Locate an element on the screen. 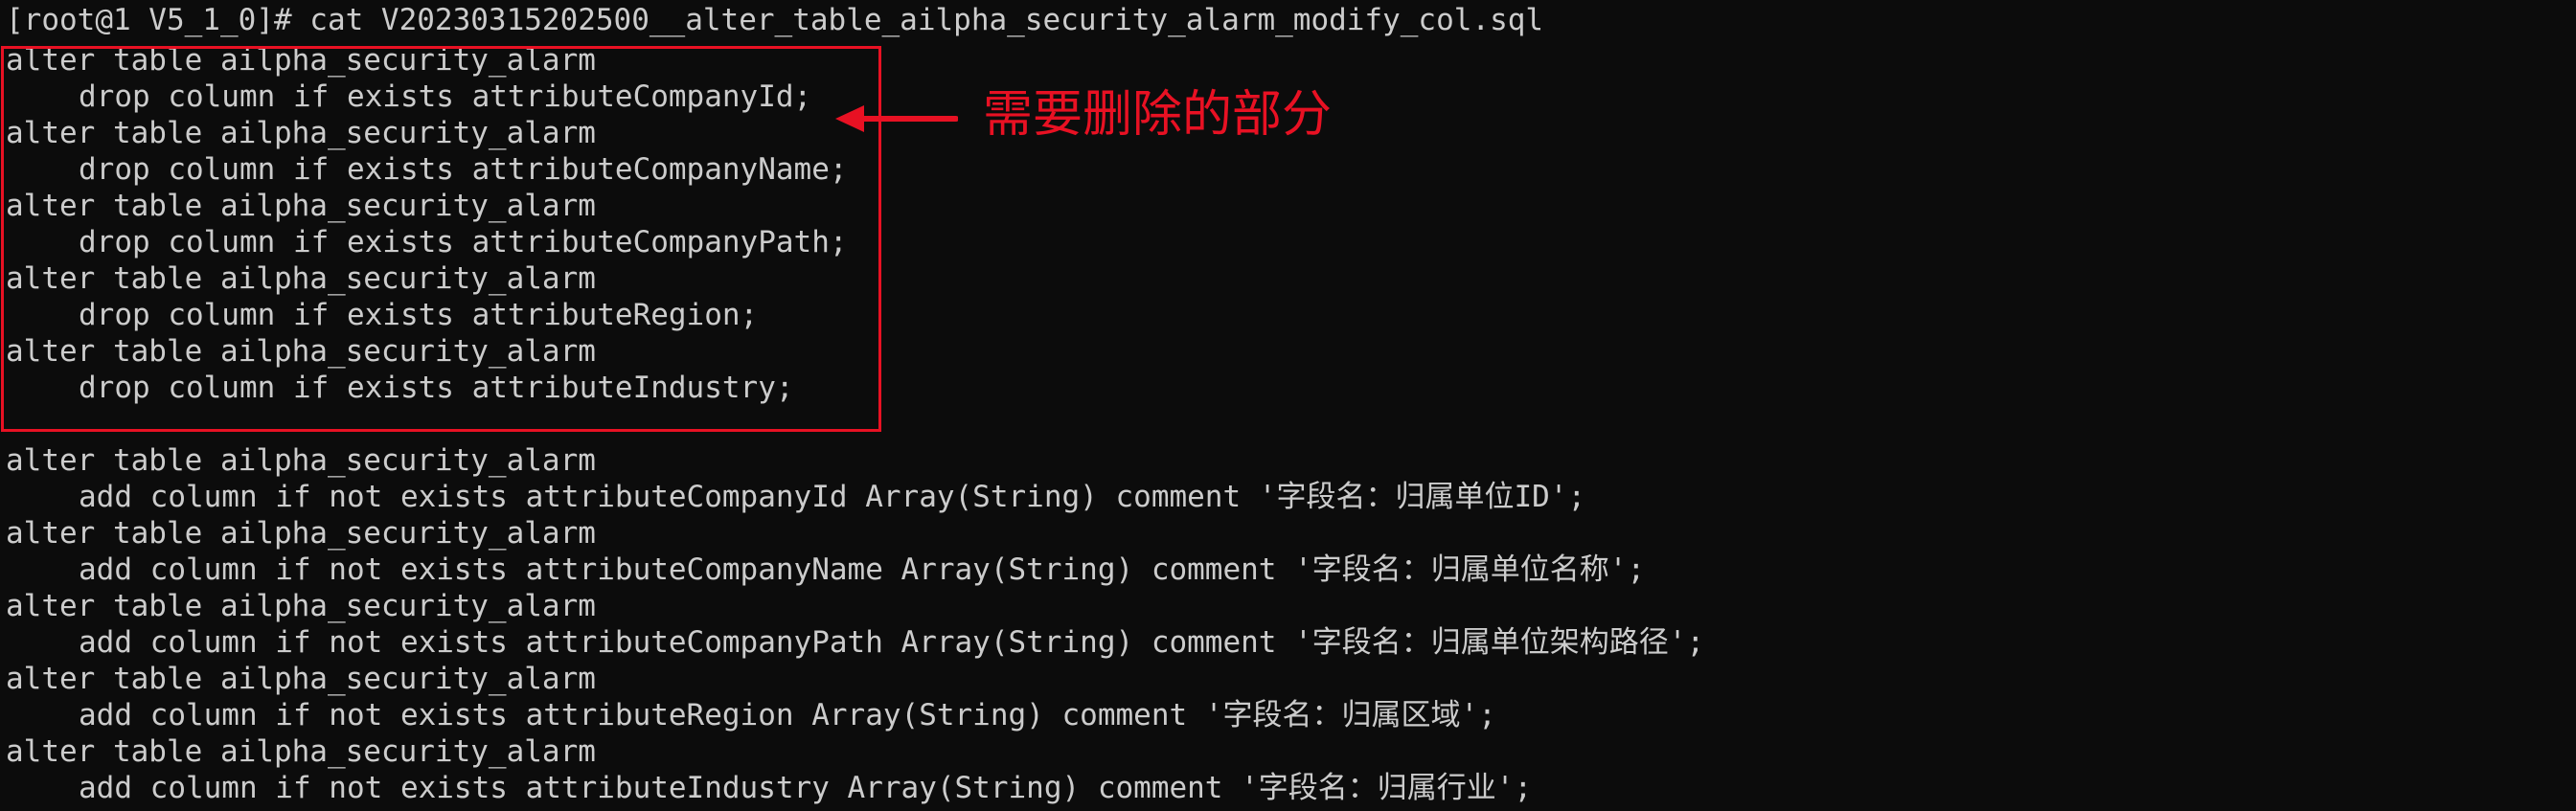 The width and height of the screenshot is (2576, 811). annotation-label: 需要删除的部分 is located at coordinates (1158, 115).